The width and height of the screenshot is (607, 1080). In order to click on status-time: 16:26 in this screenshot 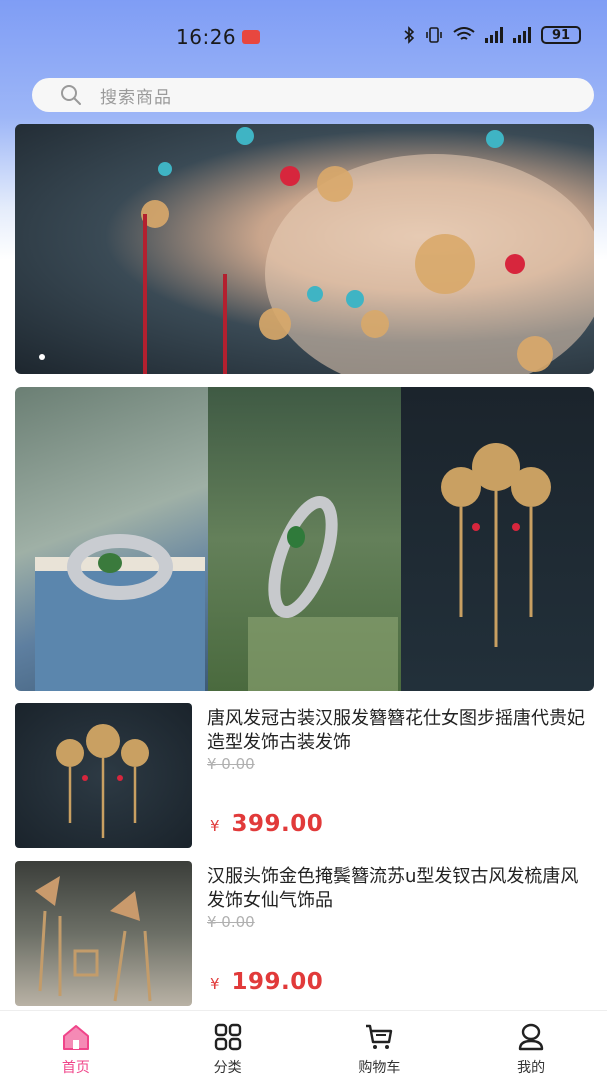, I will do `click(206, 37)`.